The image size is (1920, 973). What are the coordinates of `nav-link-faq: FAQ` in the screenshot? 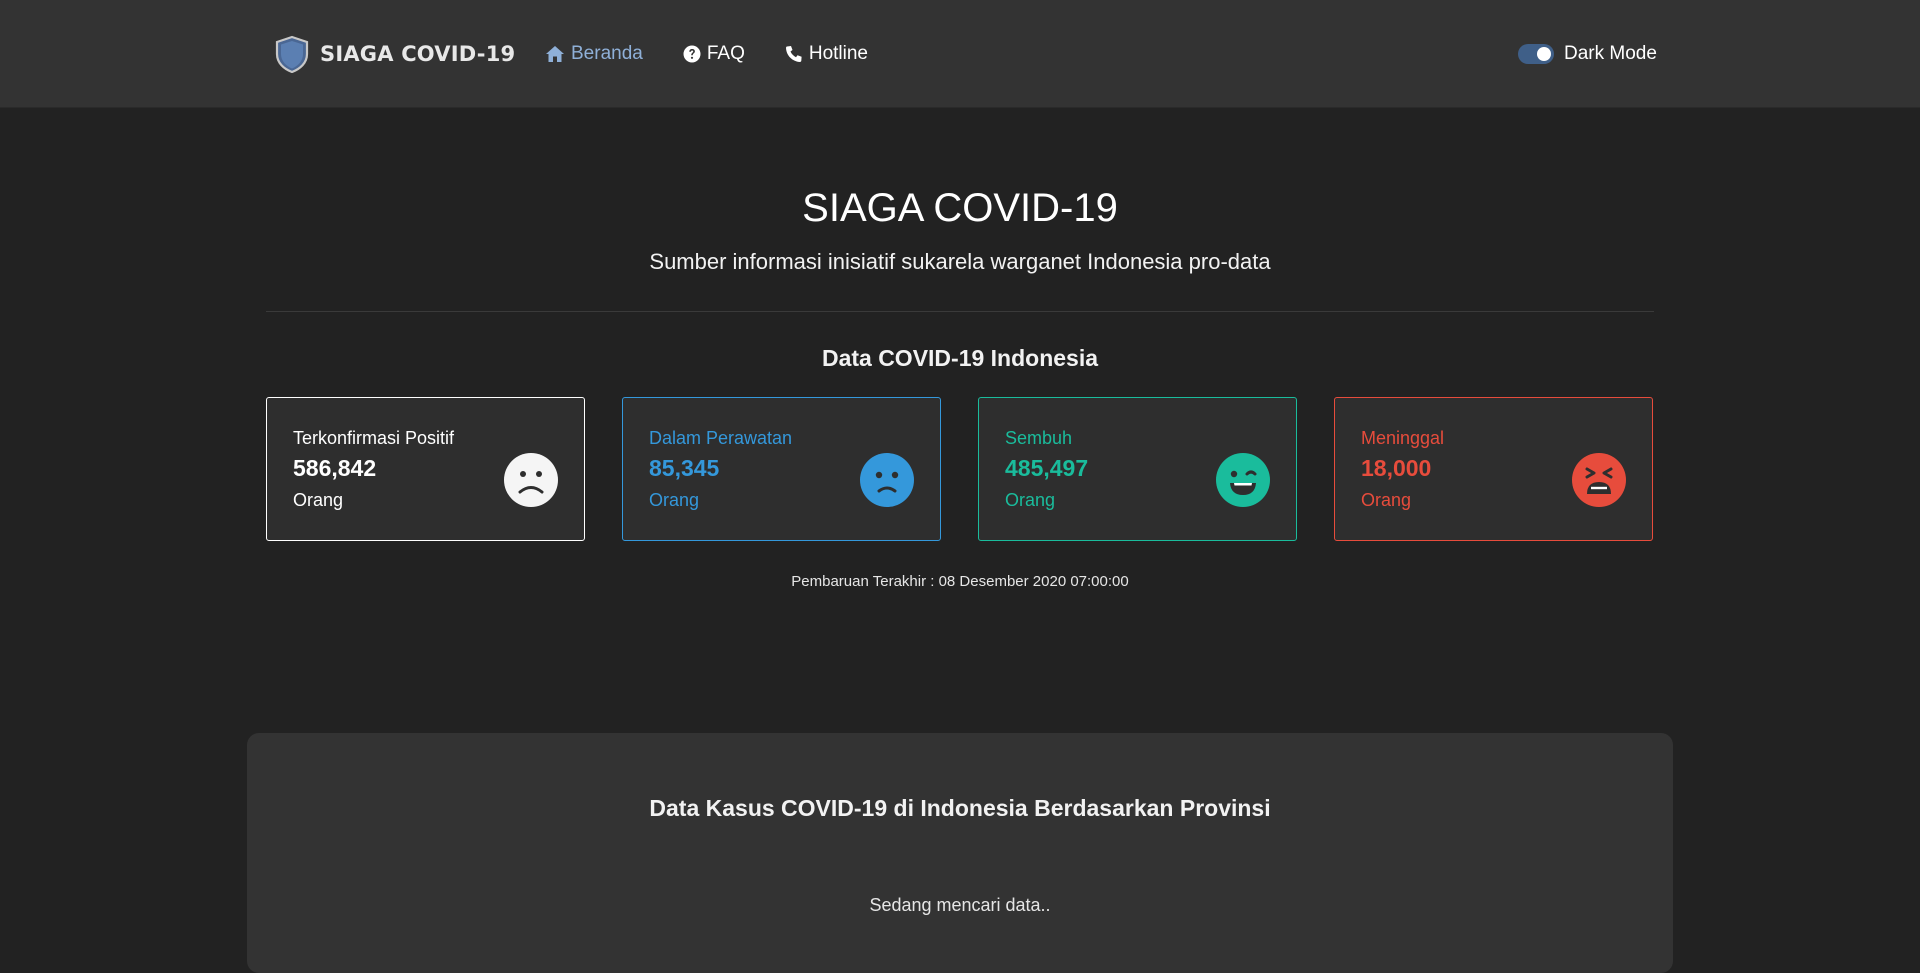 It's located at (714, 54).